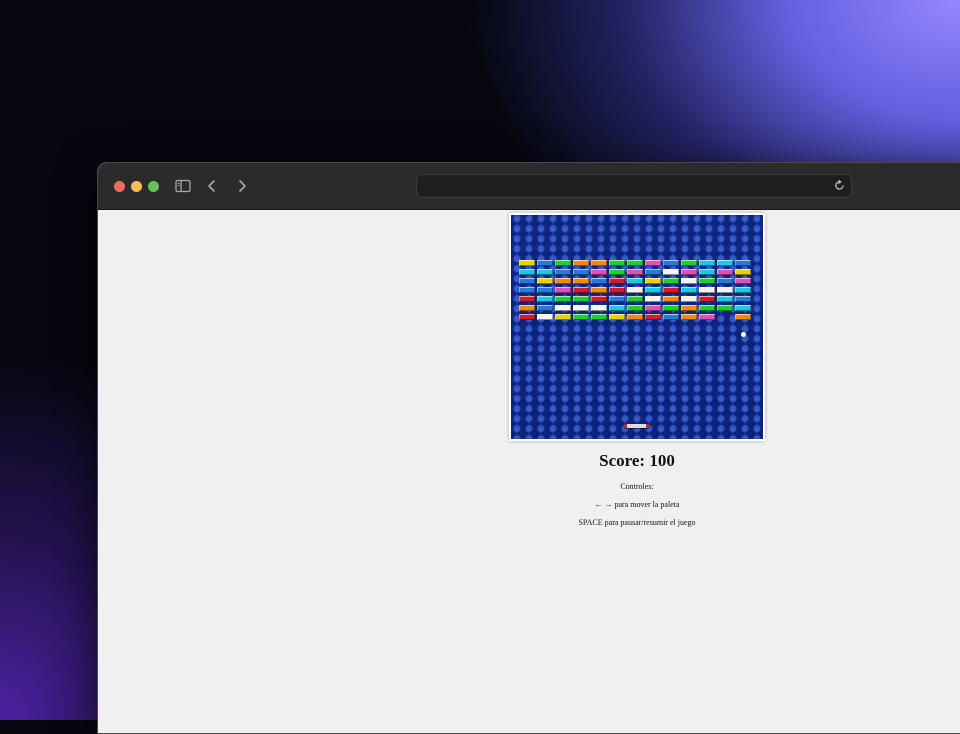 This screenshot has width=960, height=734. What do you see at coordinates (212, 186) in the screenshot?
I see `back-icon` at bounding box center [212, 186].